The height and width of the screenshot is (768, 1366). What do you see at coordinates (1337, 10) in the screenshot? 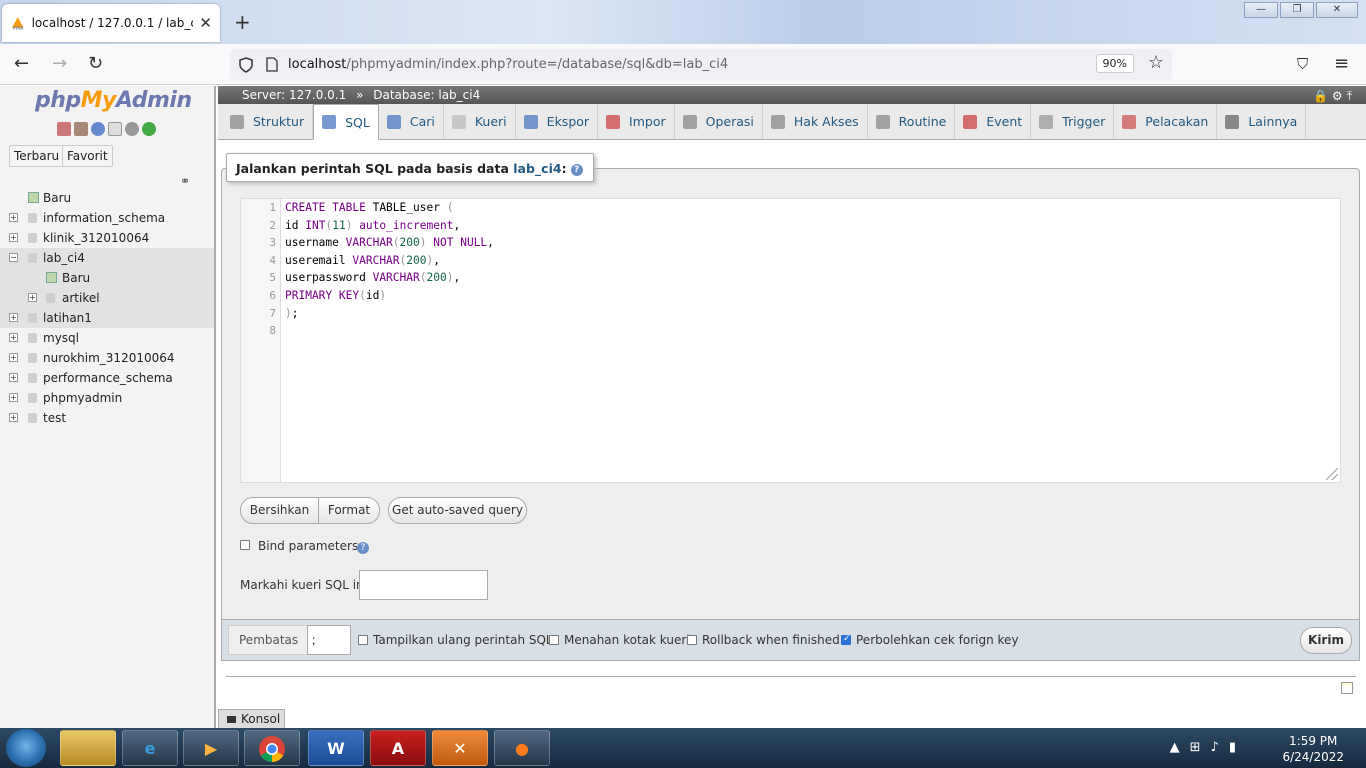
I see `window-close-icon: ✕` at bounding box center [1337, 10].